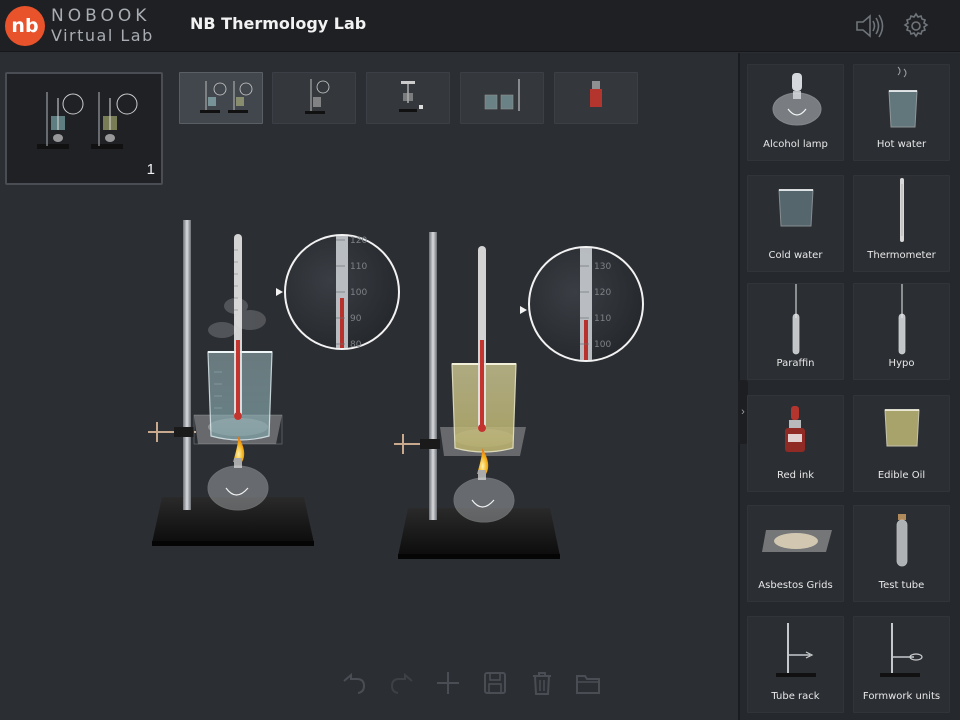 Image resolution: width=960 pixels, height=720 pixels. What do you see at coordinates (903, 97) in the screenshot?
I see `beaker-hot-water-icon` at bounding box center [903, 97].